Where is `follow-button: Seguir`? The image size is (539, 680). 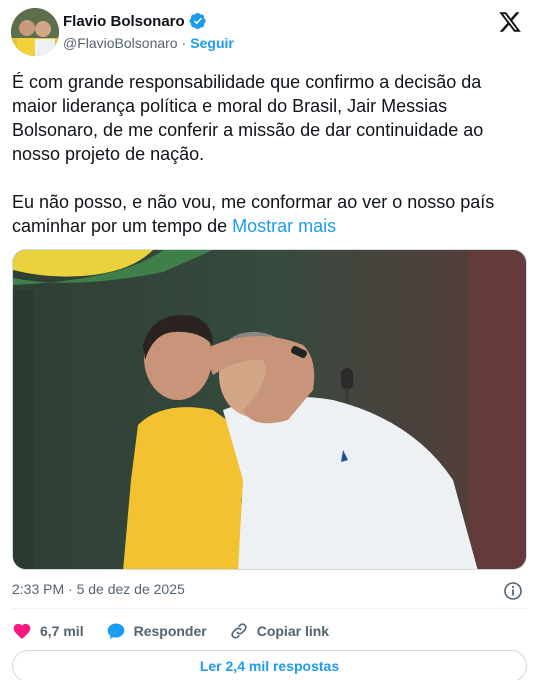
follow-button: Seguir is located at coordinates (212, 43).